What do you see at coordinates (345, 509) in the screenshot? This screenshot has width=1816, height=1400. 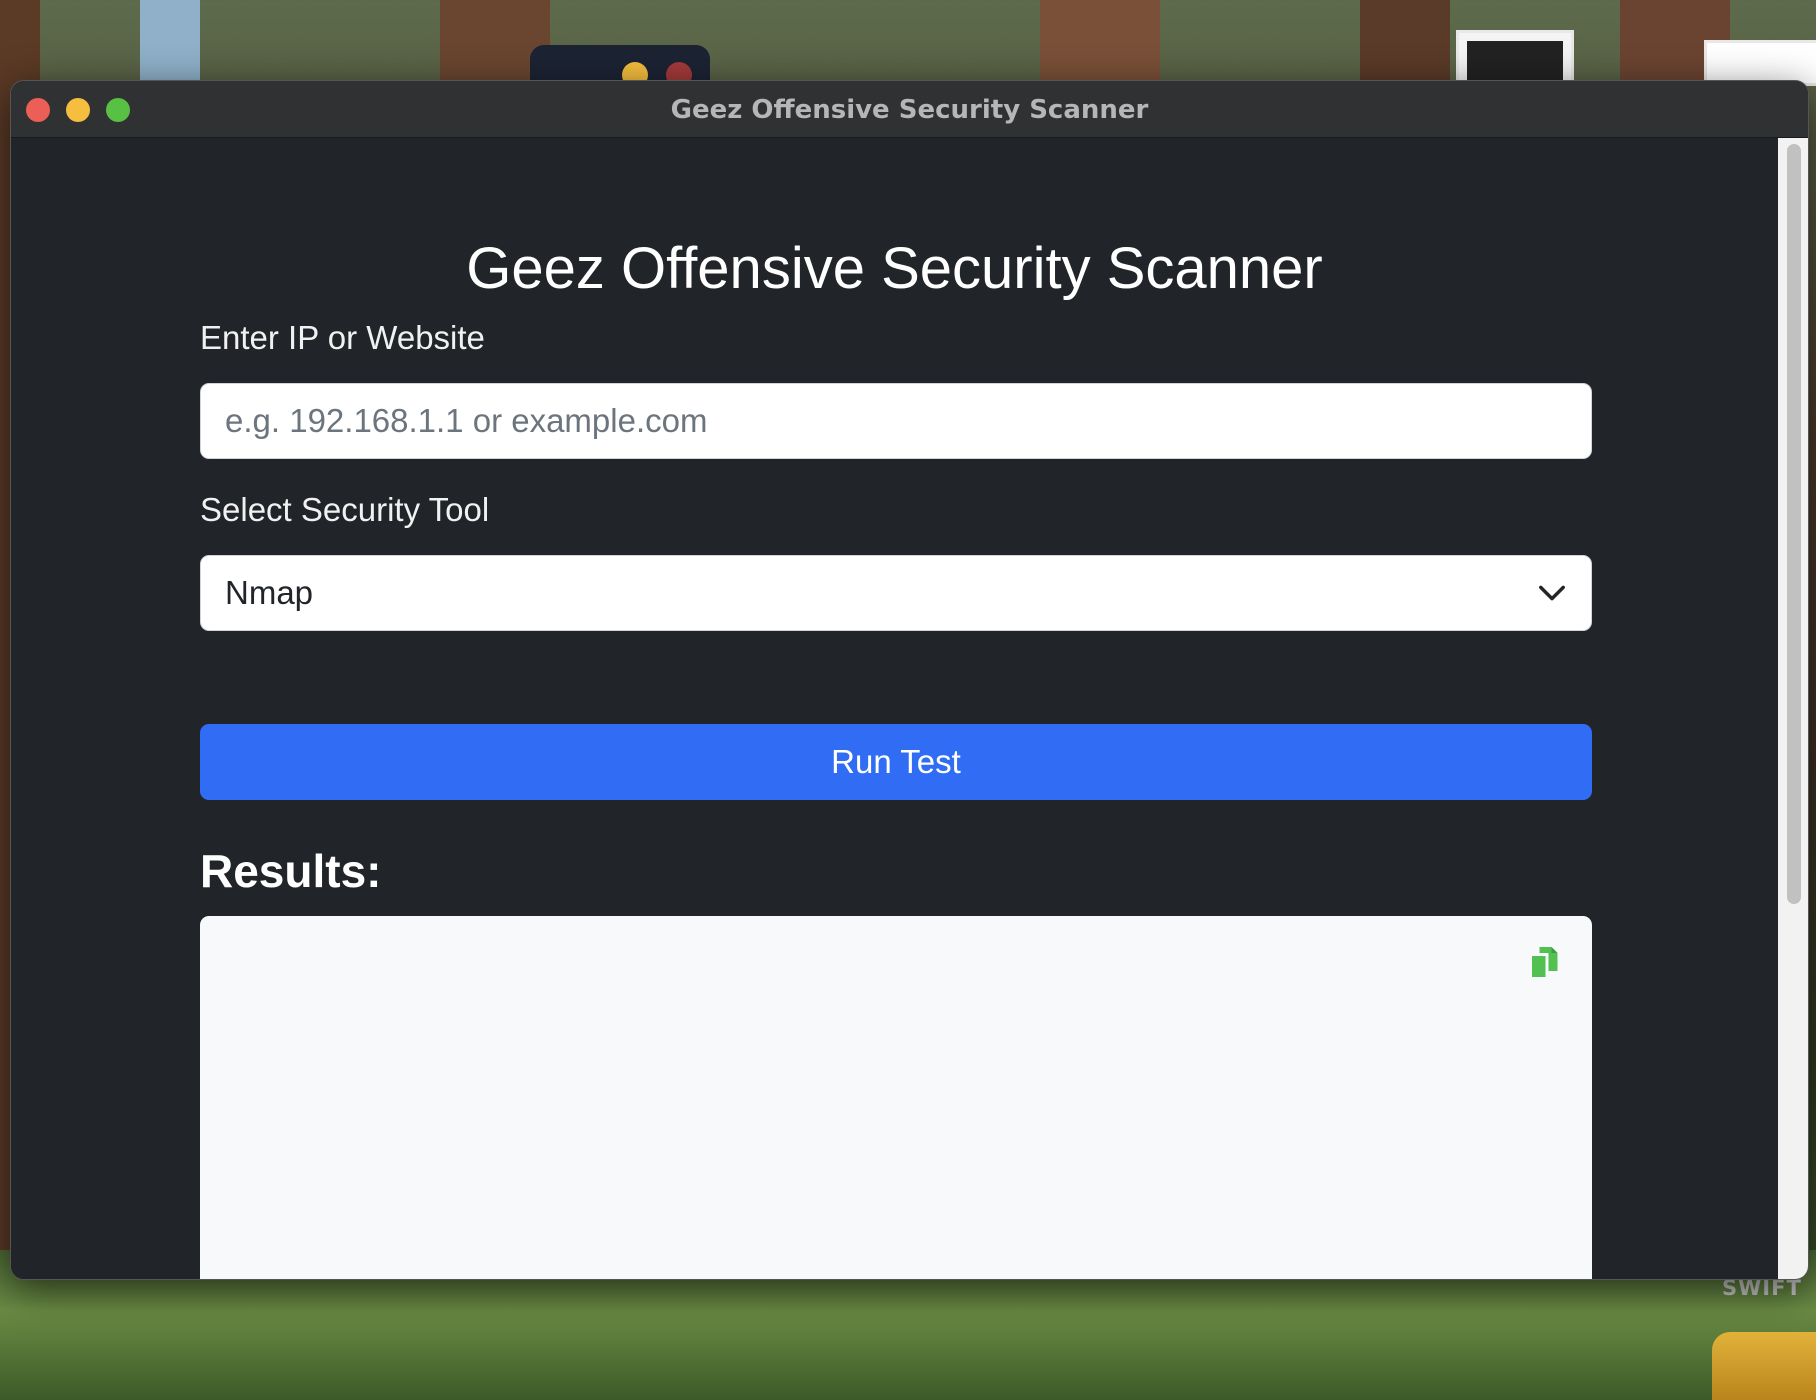 I see `tool-select-label: Select Security Tool` at bounding box center [345, 509].